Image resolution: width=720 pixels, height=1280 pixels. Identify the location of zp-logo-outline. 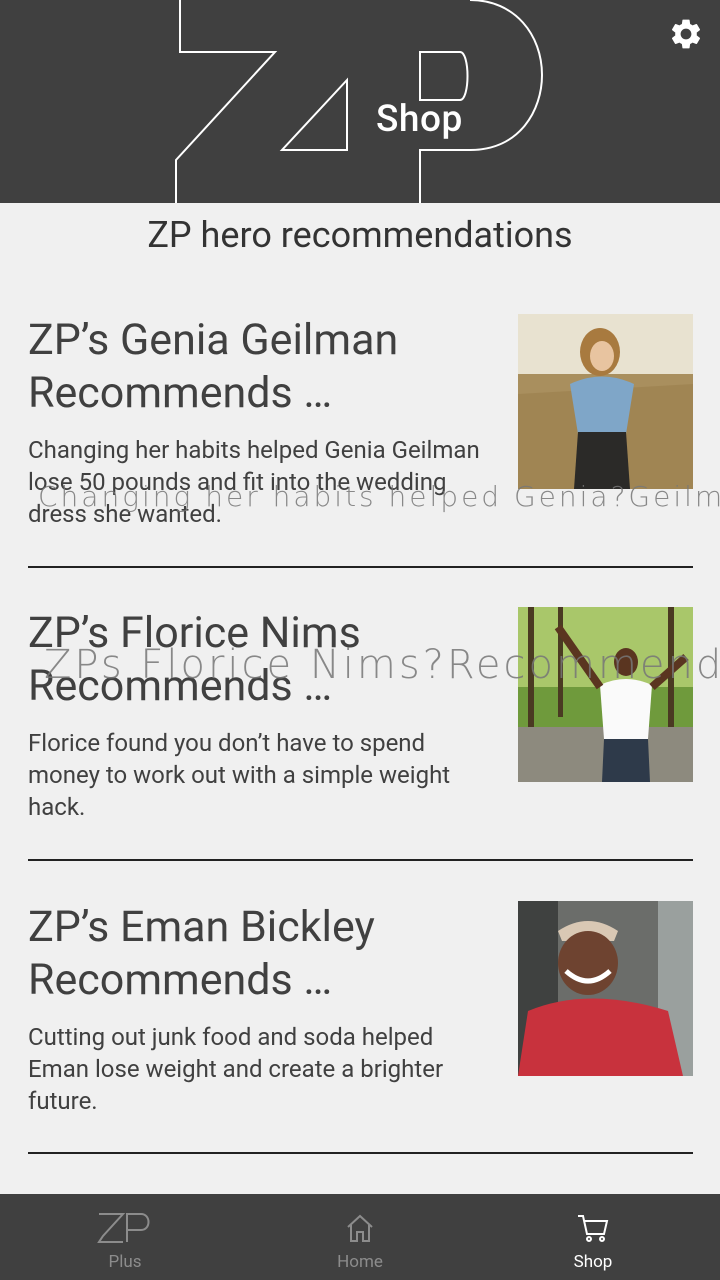
(359, 101).